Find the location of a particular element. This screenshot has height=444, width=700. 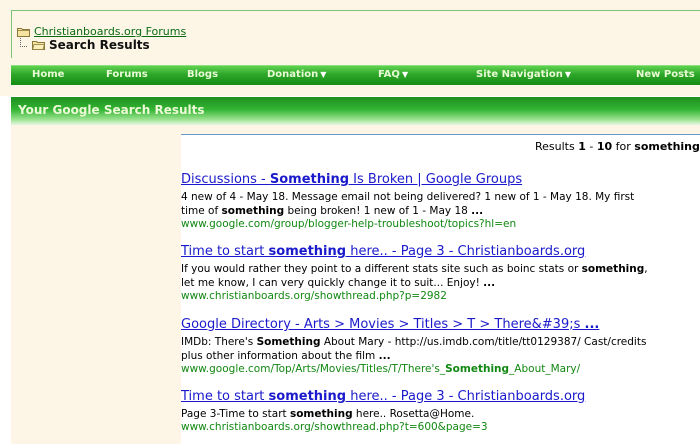

forum-link: Christianboards.org Forums is located at coordinates (110, 31).